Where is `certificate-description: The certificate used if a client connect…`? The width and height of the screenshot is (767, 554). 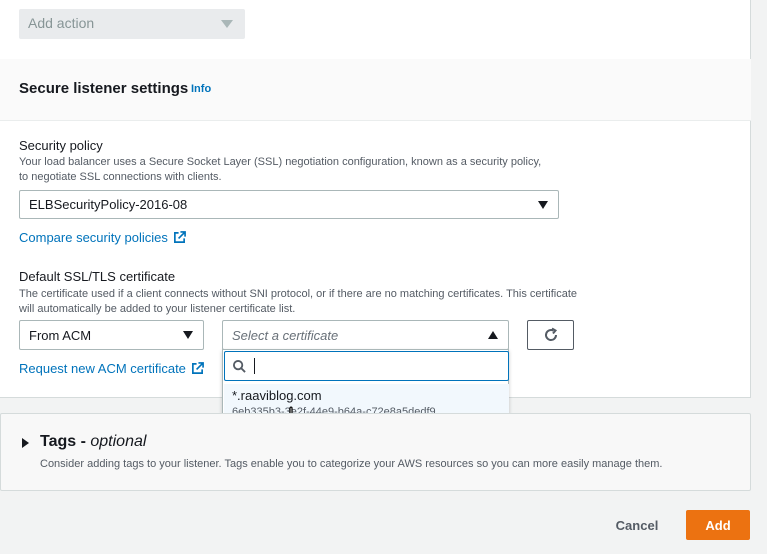
certificate-description: The certificate used if a client connect… is located at coordinates (298, 301).